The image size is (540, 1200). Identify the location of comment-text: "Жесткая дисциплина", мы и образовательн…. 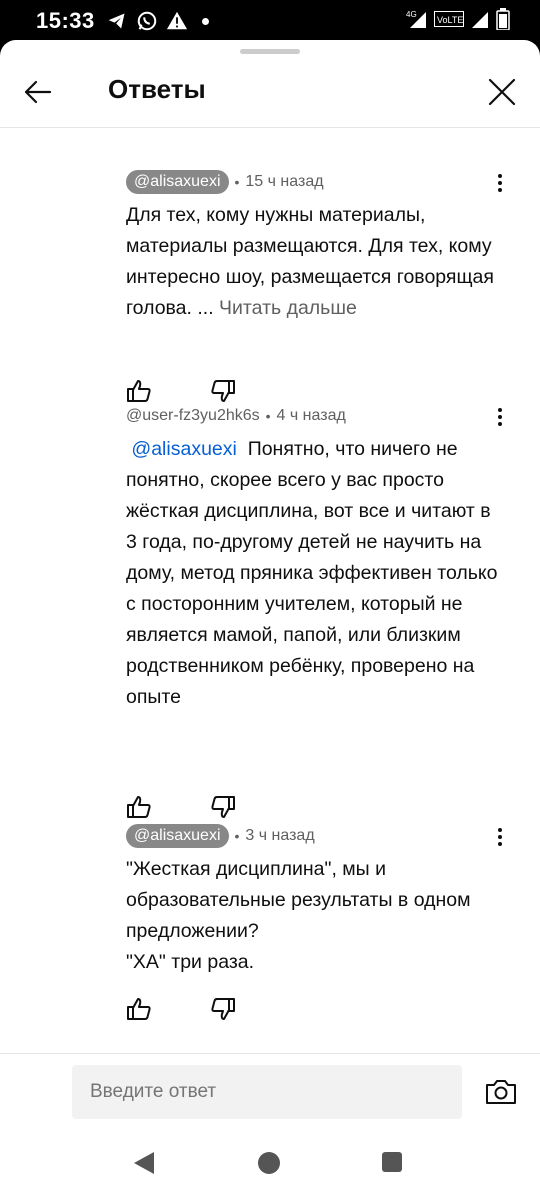
(298, 915).